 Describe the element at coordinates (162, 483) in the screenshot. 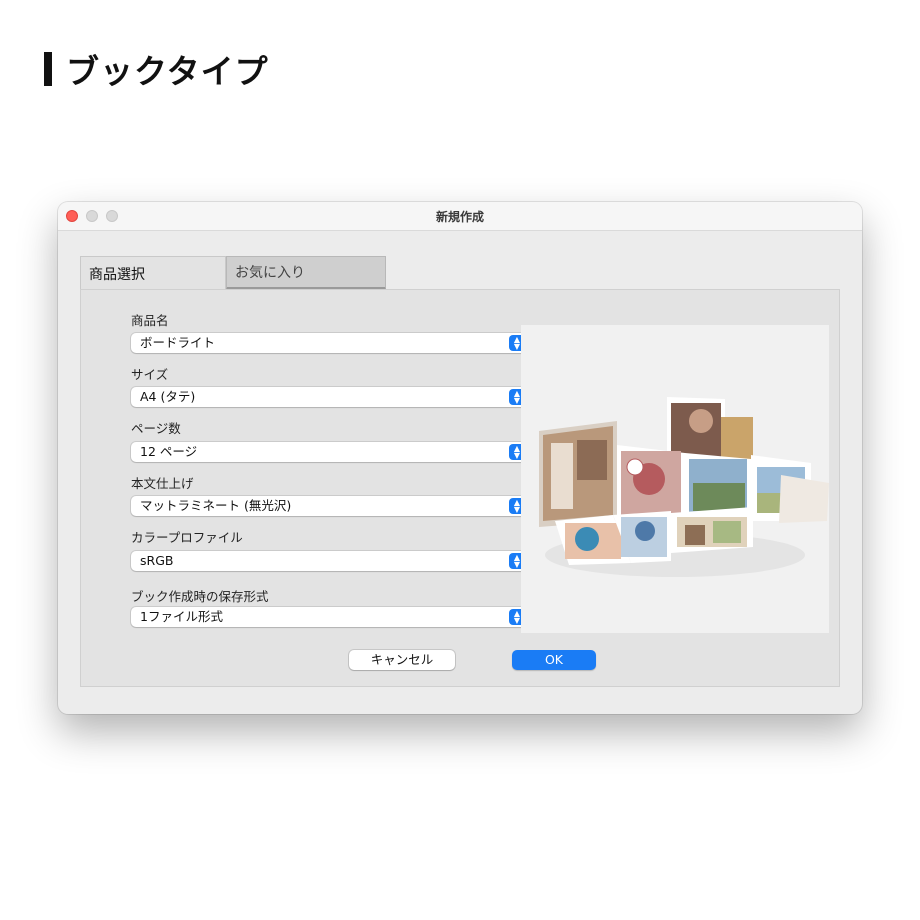

I see `finish-label: 本文仕上げ` at that location.